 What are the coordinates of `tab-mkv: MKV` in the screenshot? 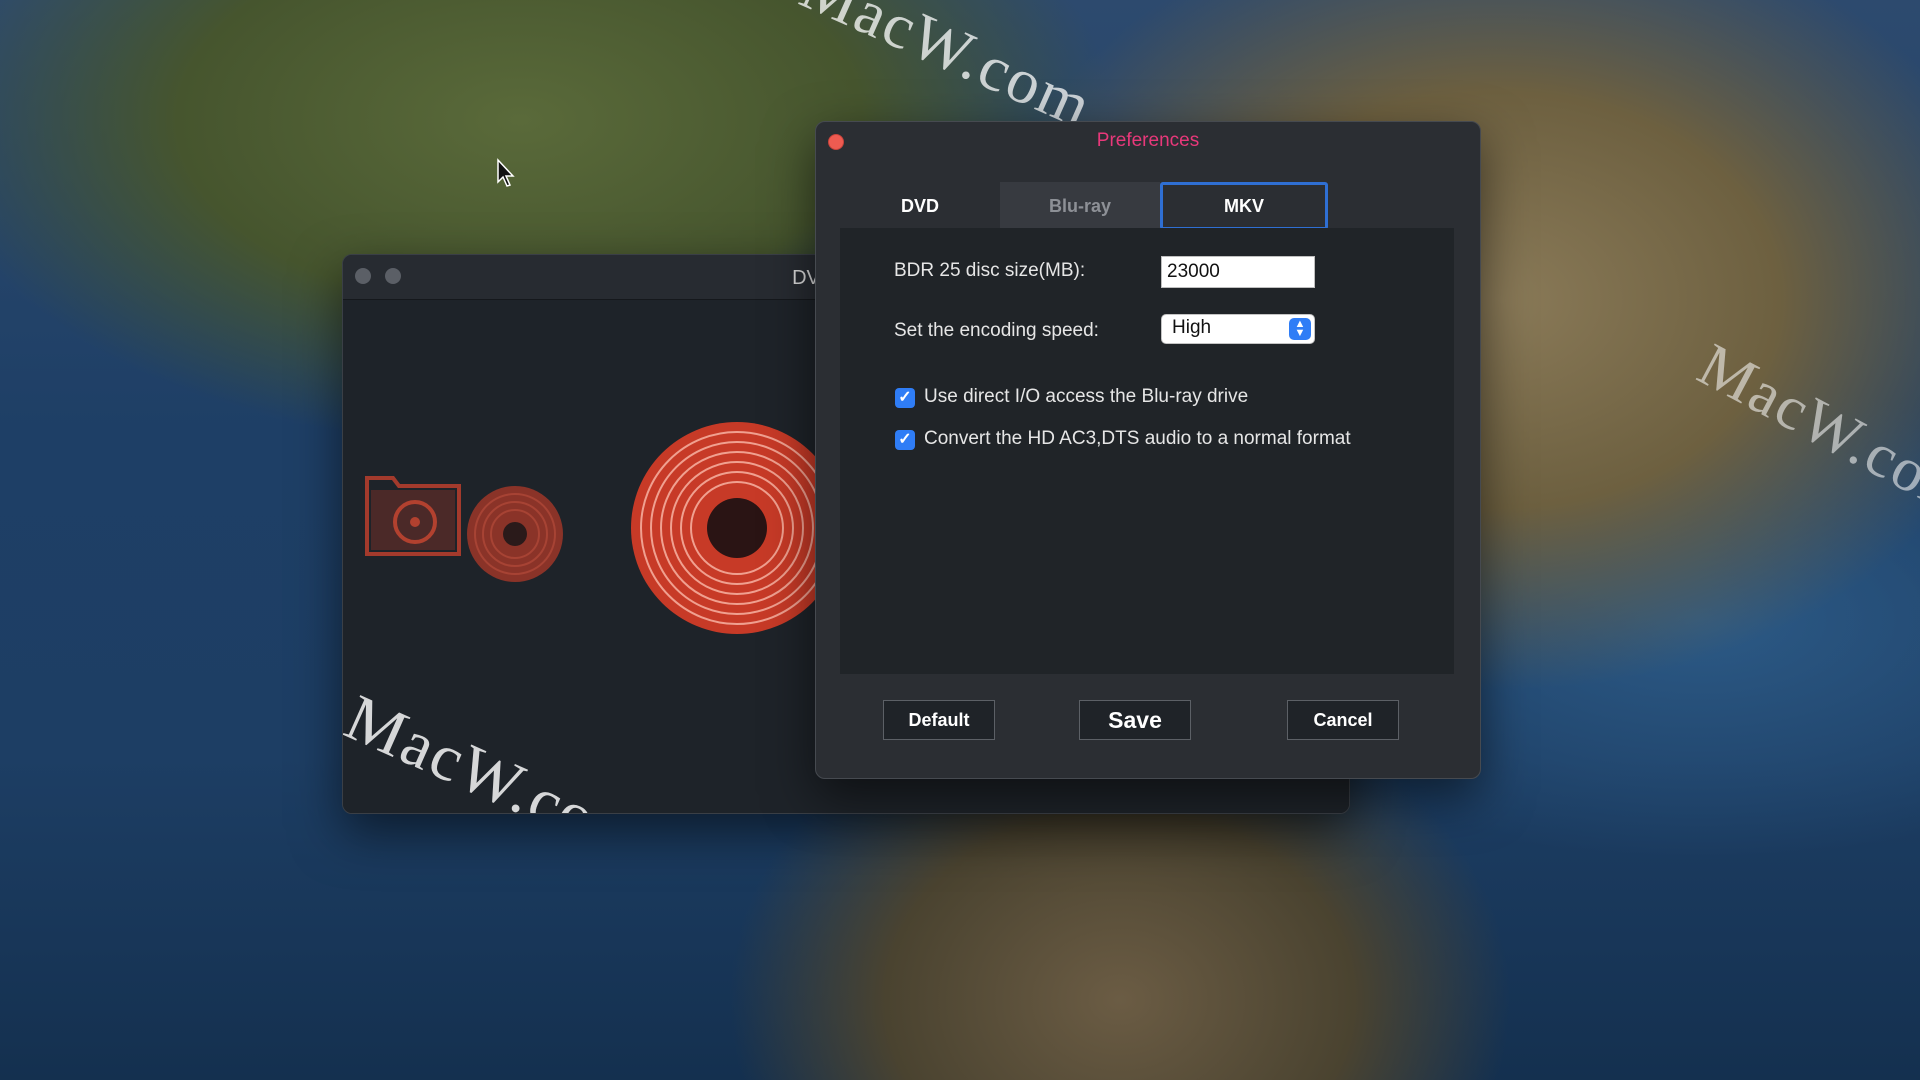 It's located at (1244, 206).